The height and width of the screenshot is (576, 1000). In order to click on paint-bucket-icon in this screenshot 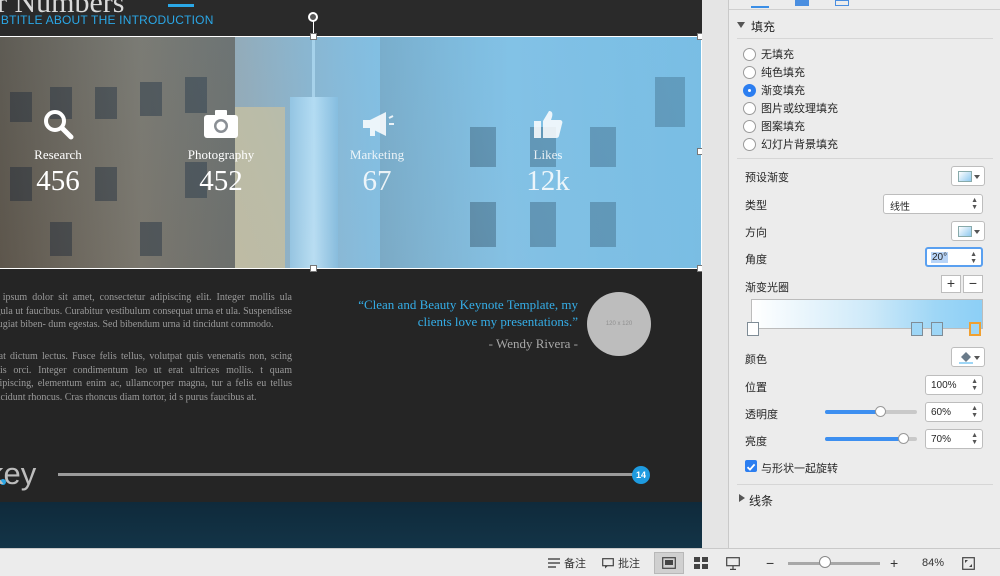, I will do `click(966, 360)`.